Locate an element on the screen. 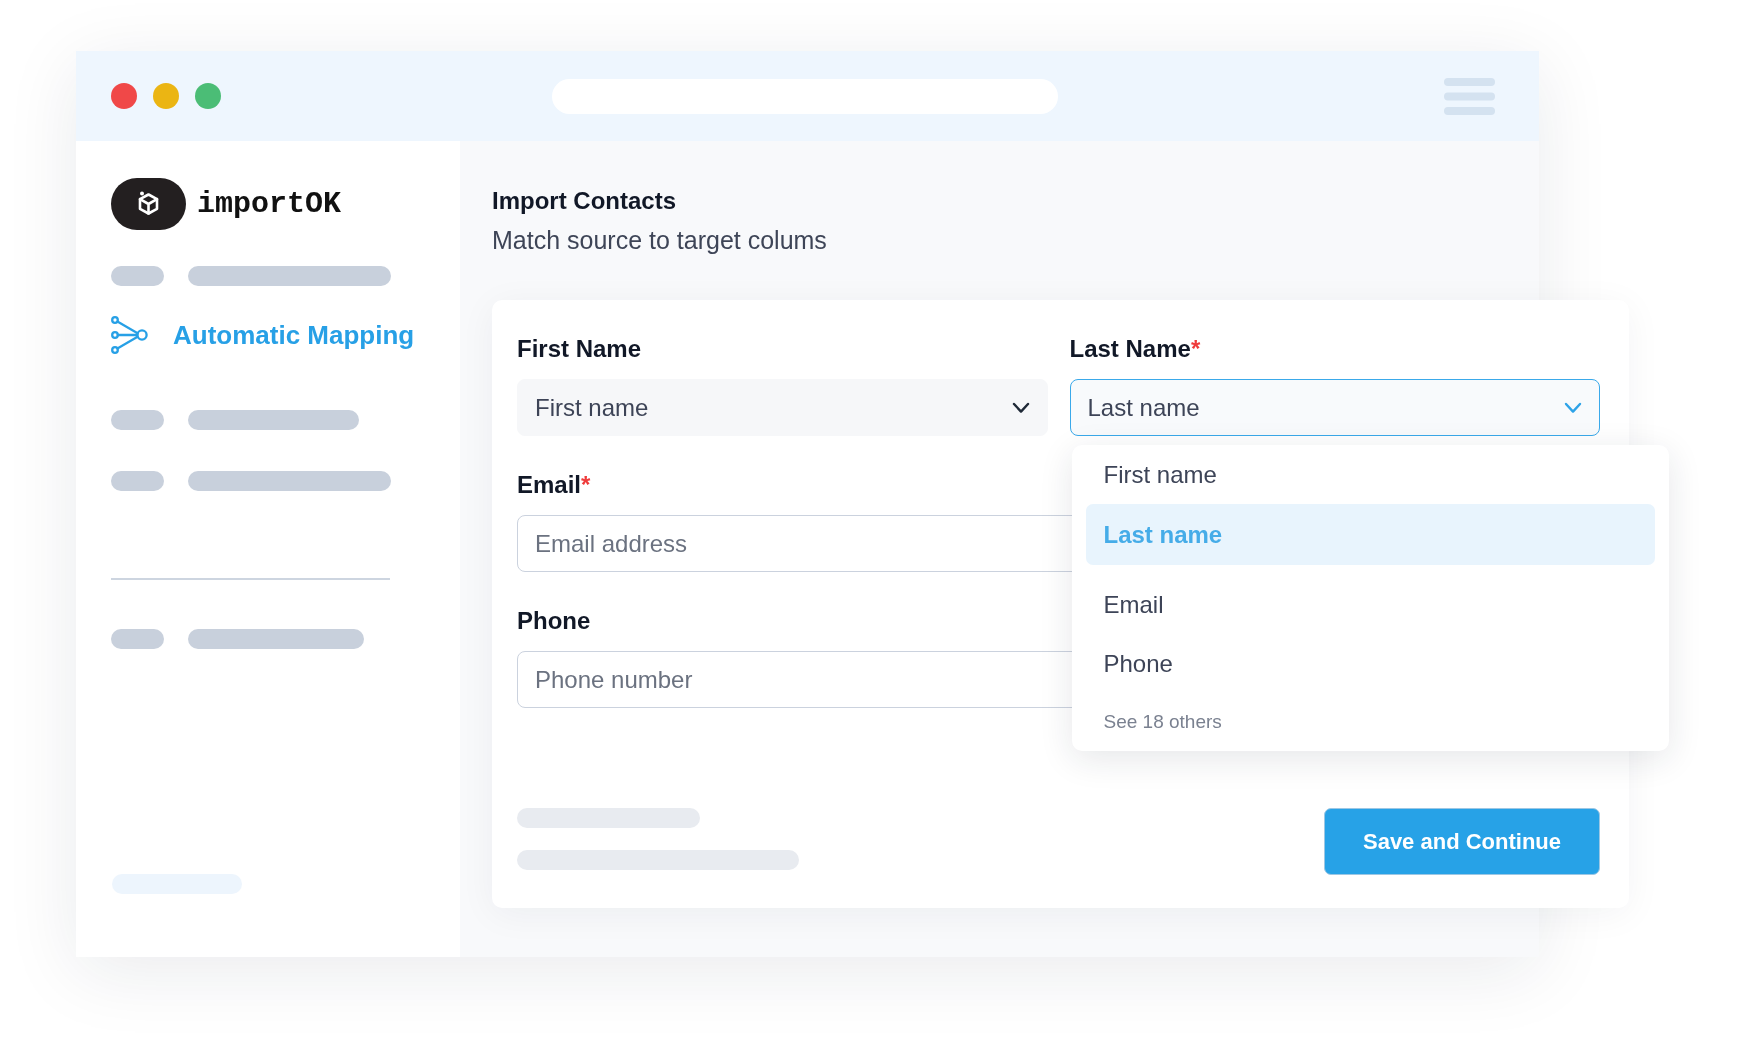 The image size is (1739, 1058). field-label: Phone is located at coordinates (554, 621).